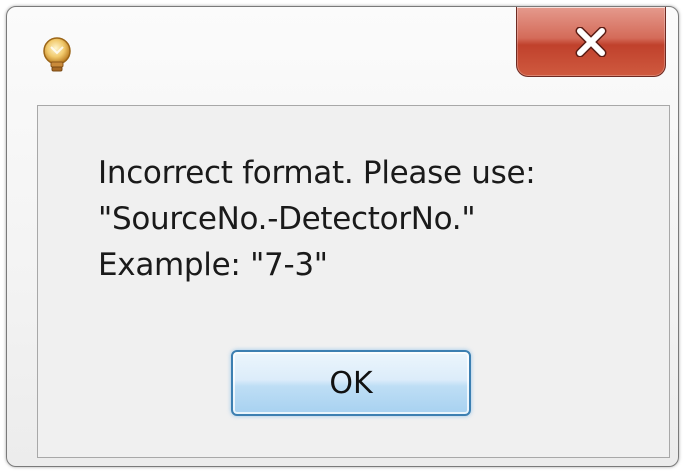 Image resolution: width=685 pixels, height=475 pixels. I want to click on app-lightbulb-icon, so click(57, 55).